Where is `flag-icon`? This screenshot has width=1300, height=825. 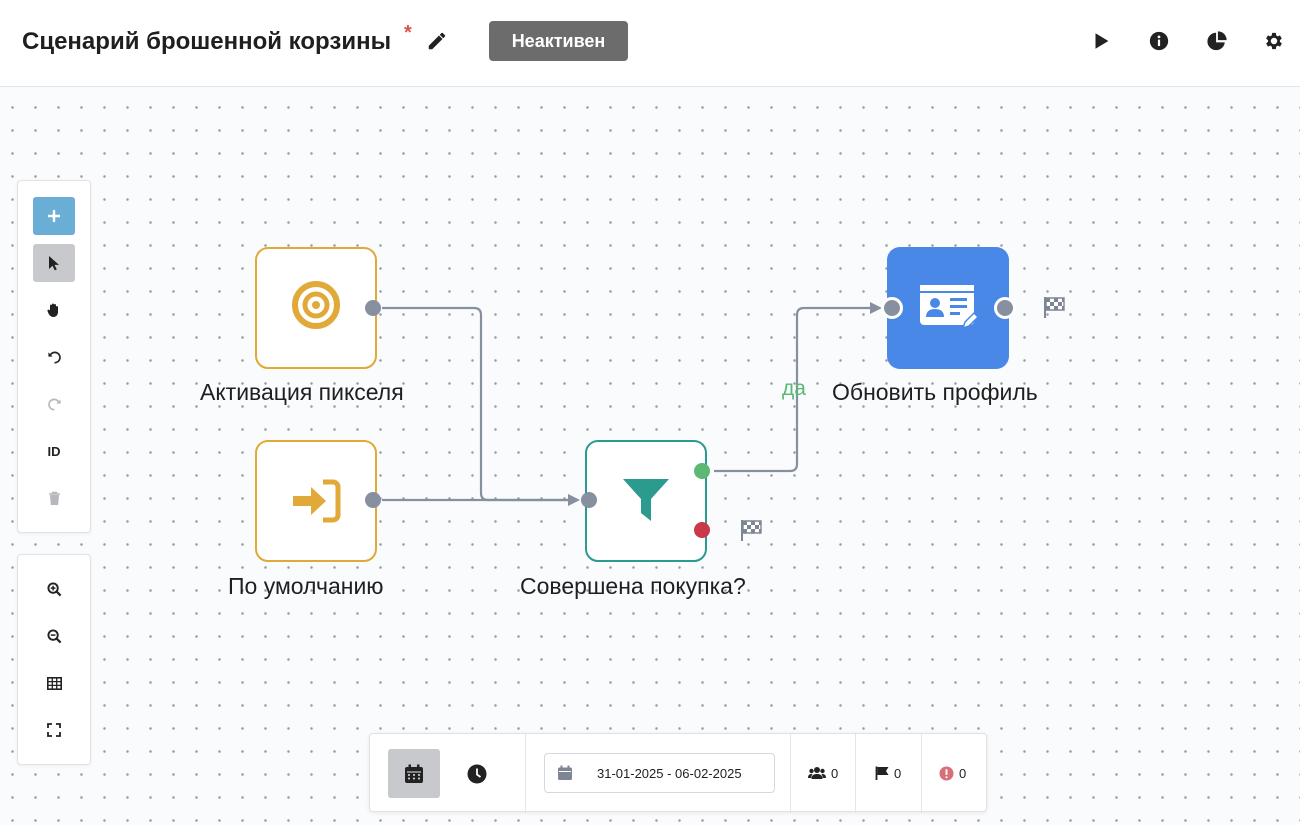 flag-icon is located at coordinates (882, 773).